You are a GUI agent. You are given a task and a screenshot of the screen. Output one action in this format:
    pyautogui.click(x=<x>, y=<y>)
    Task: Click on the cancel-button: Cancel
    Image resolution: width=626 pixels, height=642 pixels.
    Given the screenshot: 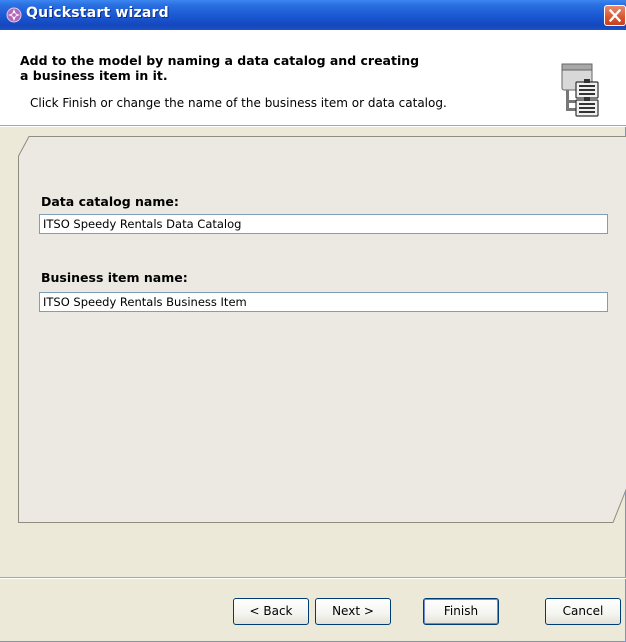 What is the action you would take?
    pyautogui.click(x=583, y=611)
    